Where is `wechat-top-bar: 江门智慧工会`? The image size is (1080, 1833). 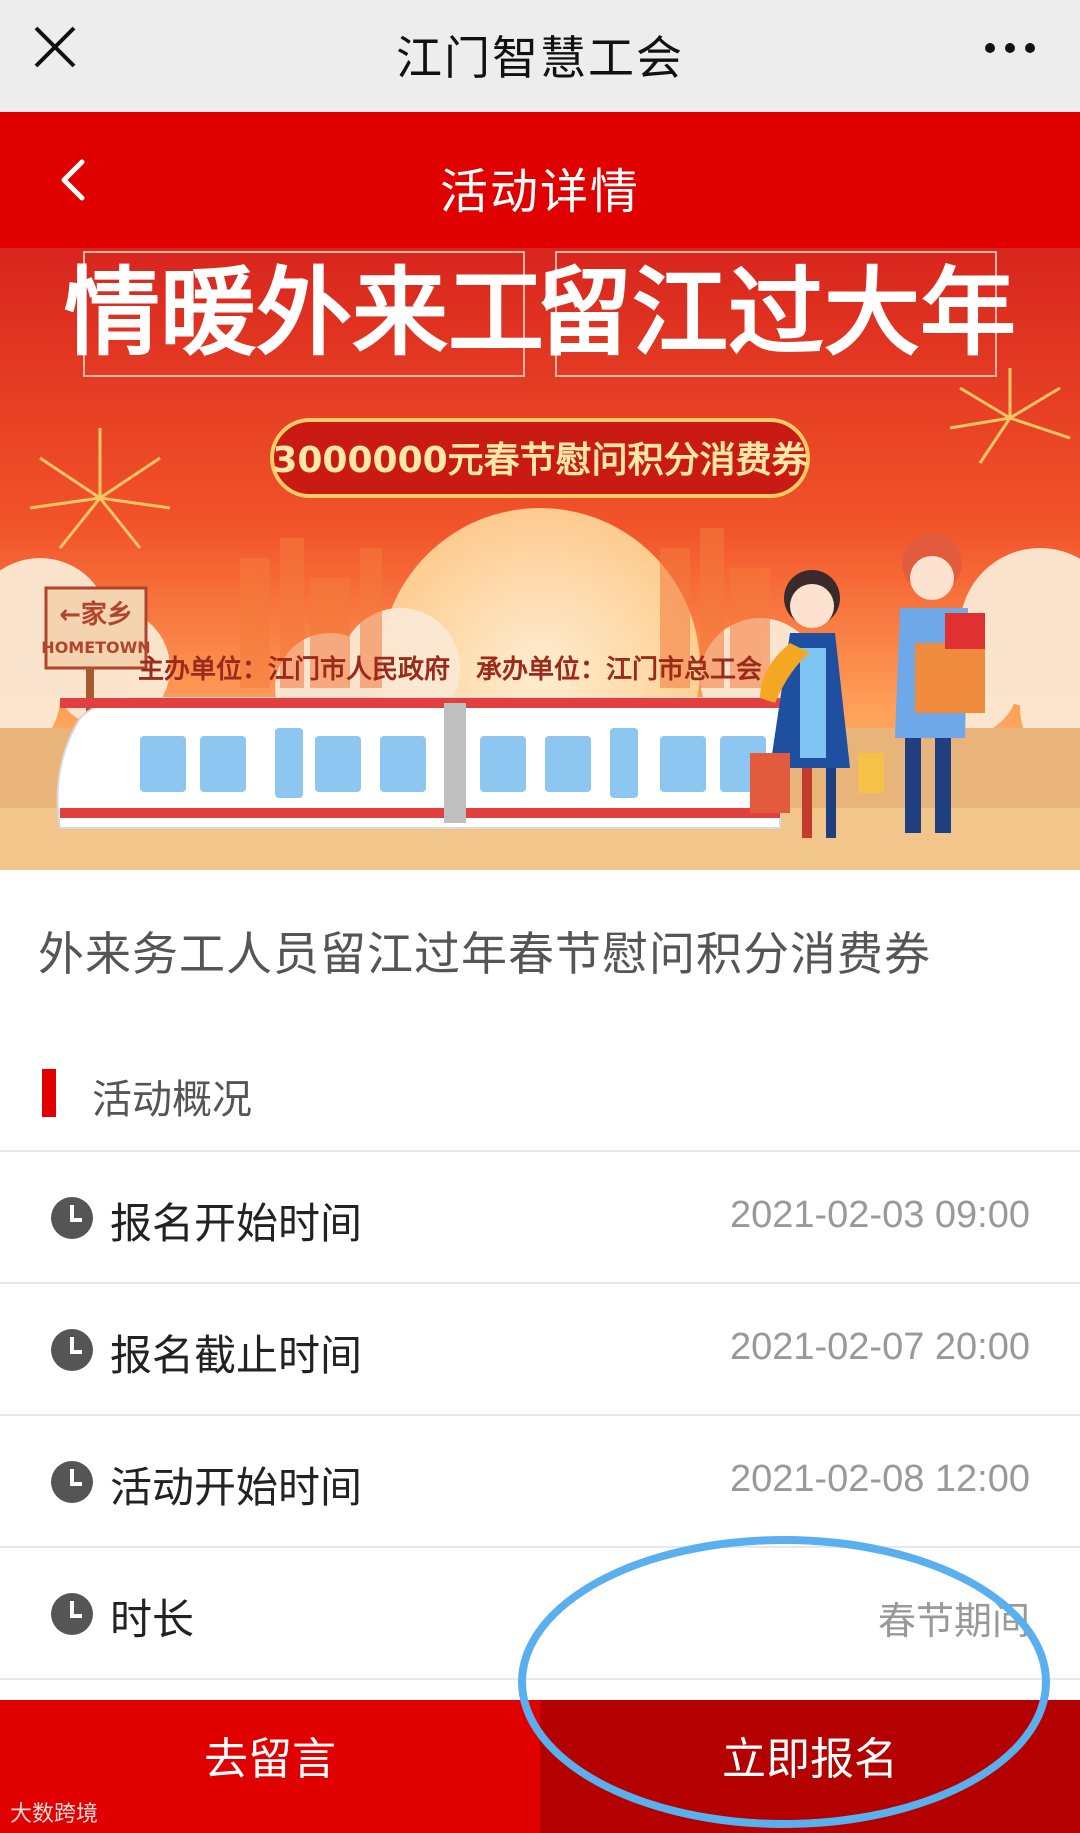 wechat-top-bar: 江门智慧工会 is located at coordinates (540, 56).